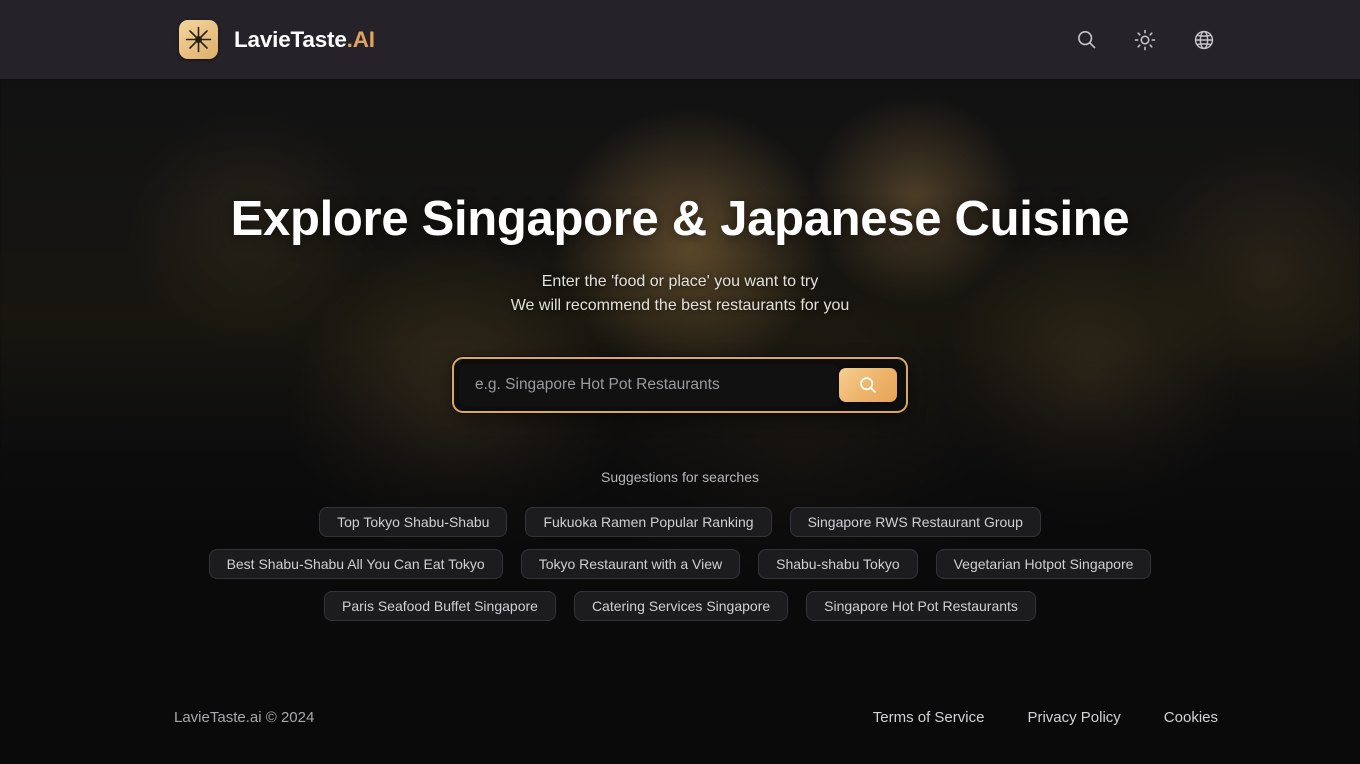 The width and height of the screenshot is (1360, 764). I want to click on search-bar, so click(680, 385).